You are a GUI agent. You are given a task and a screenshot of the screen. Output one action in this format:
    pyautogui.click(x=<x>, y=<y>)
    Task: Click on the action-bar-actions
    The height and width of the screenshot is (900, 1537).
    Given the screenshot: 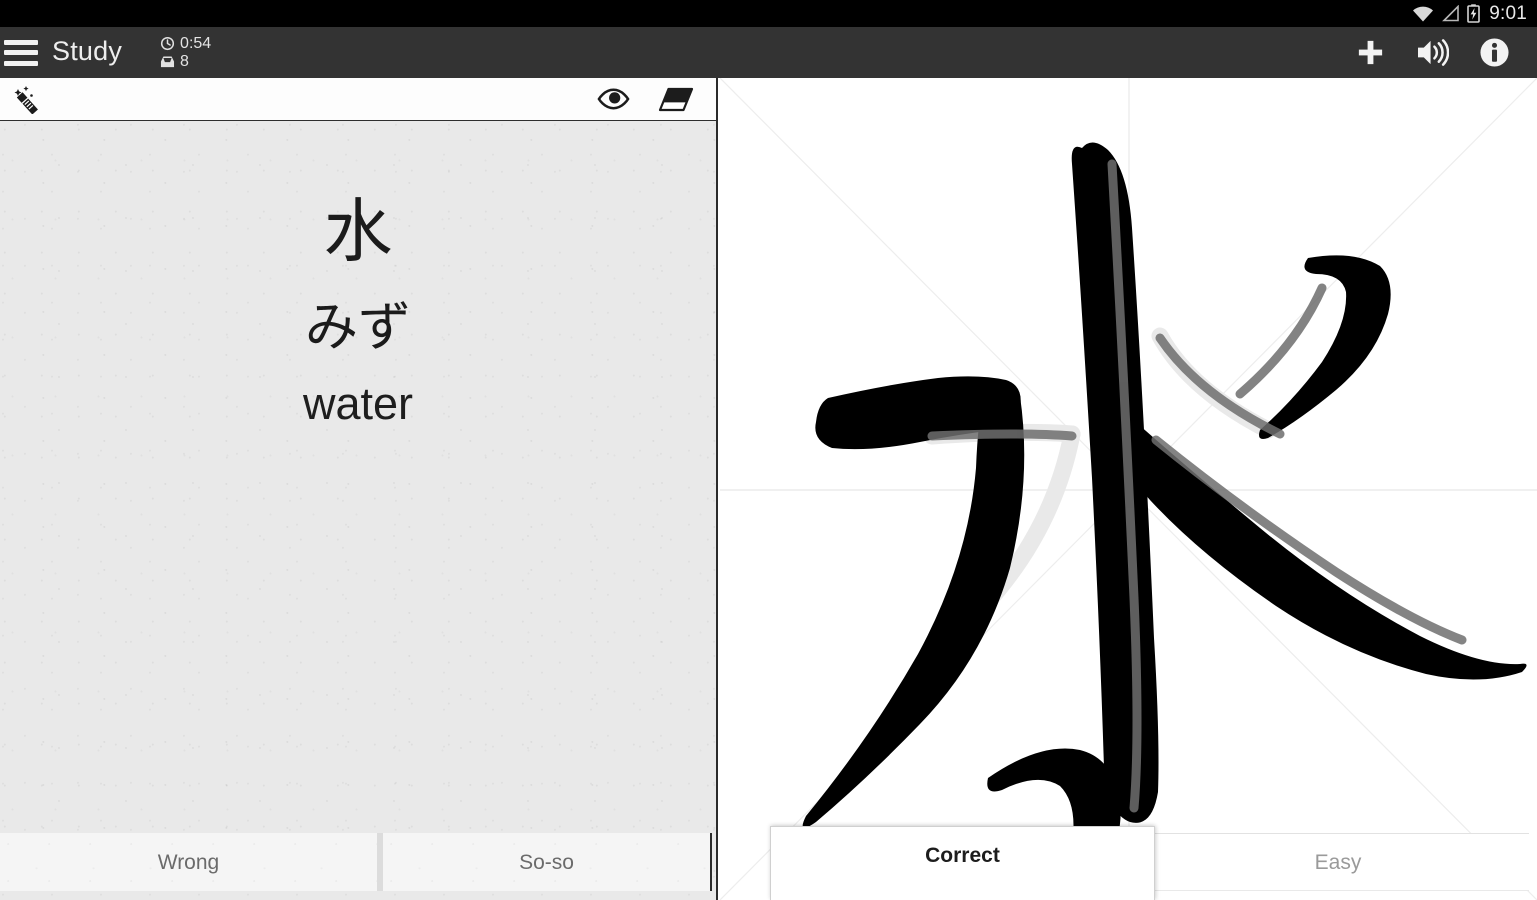 What is the action you would take?
    pyautogui.click(x=1438, y=52)
    